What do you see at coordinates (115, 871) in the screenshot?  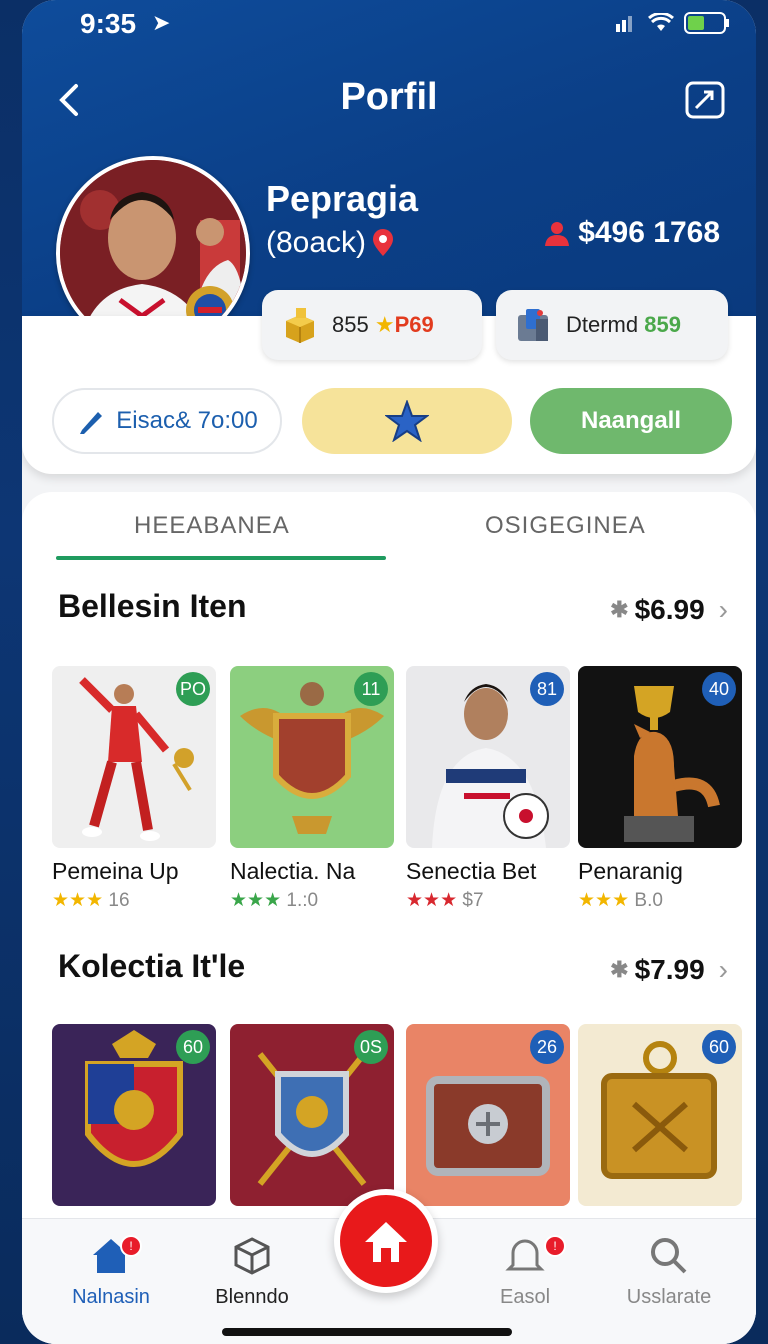 I see `item-name: Pemeina Up` at bounding box center [115, 871].